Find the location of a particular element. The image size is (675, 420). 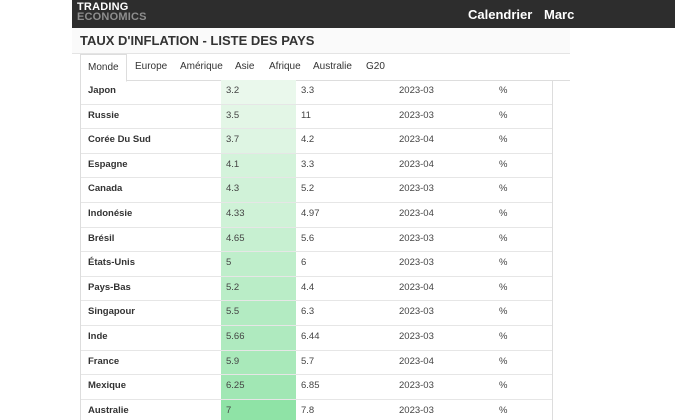

nav-markets-link: Marc is located at coordinates (559, 14).